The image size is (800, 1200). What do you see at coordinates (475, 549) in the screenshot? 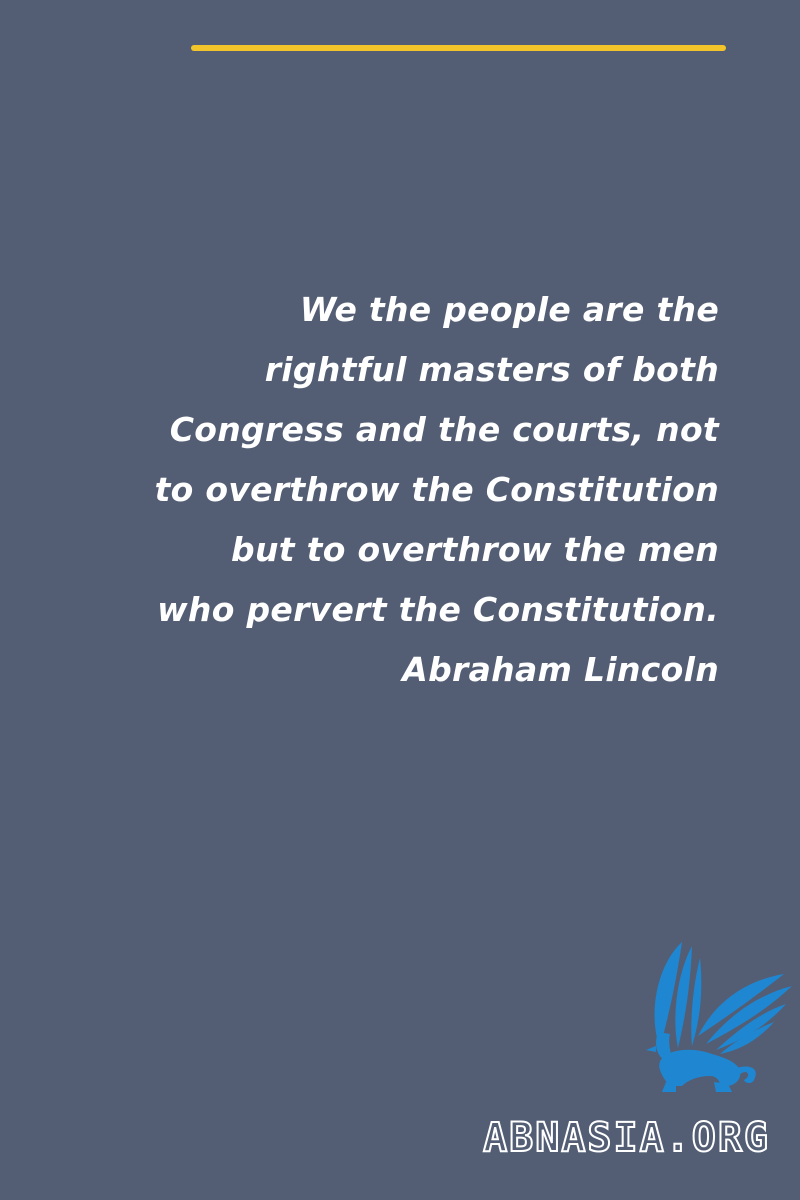
I see `quote-line: but to overthrow the men` at bounding box center [475, 549].